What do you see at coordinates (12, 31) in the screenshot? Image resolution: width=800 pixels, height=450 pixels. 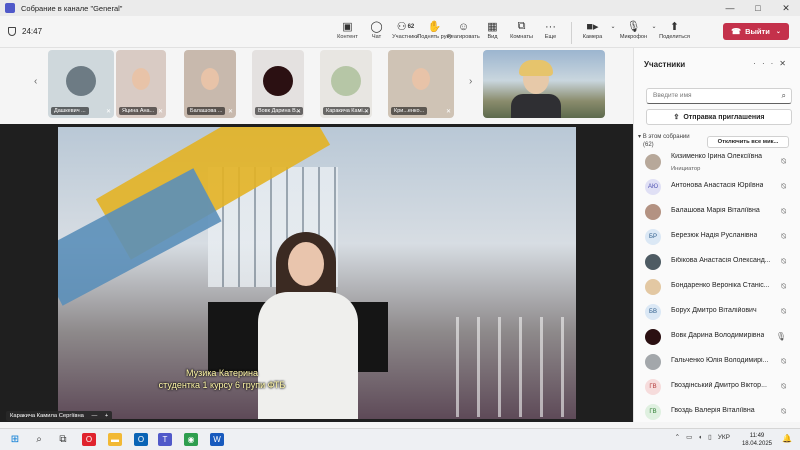 I see `shield-icon` at bounding box center [12, 31].